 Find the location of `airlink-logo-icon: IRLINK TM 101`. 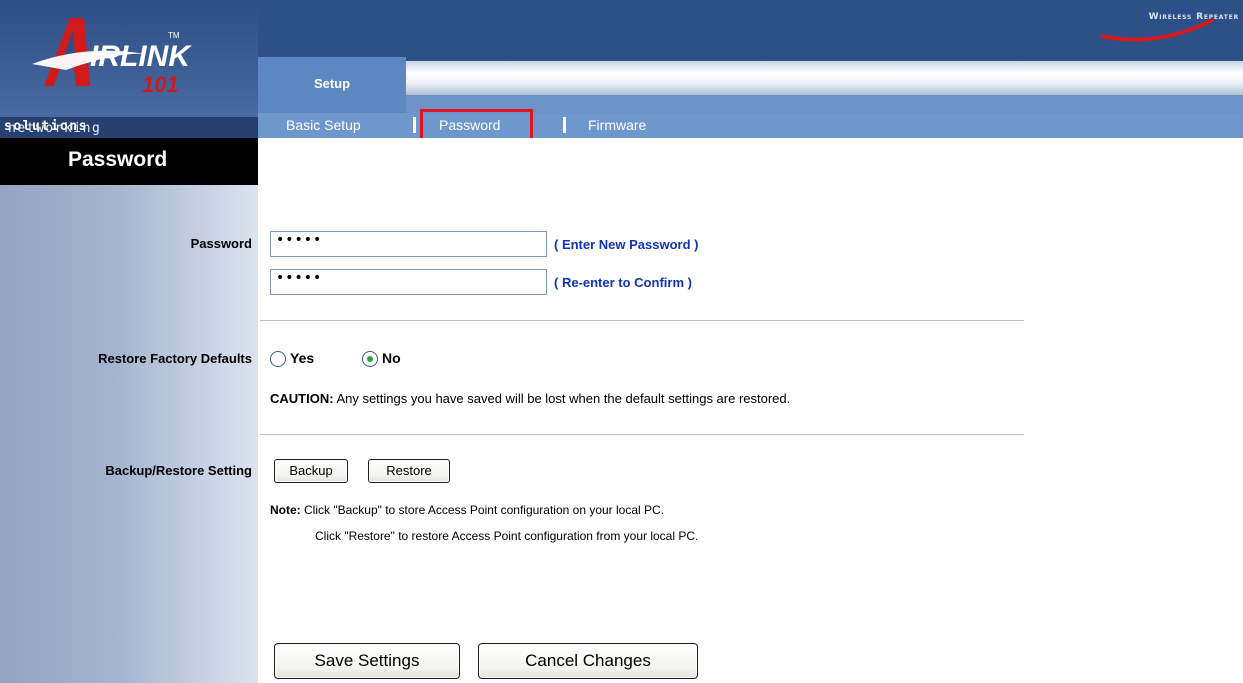

airlink-logo-icon: IRLINK TM 101 is located at coordinates (112, 57).